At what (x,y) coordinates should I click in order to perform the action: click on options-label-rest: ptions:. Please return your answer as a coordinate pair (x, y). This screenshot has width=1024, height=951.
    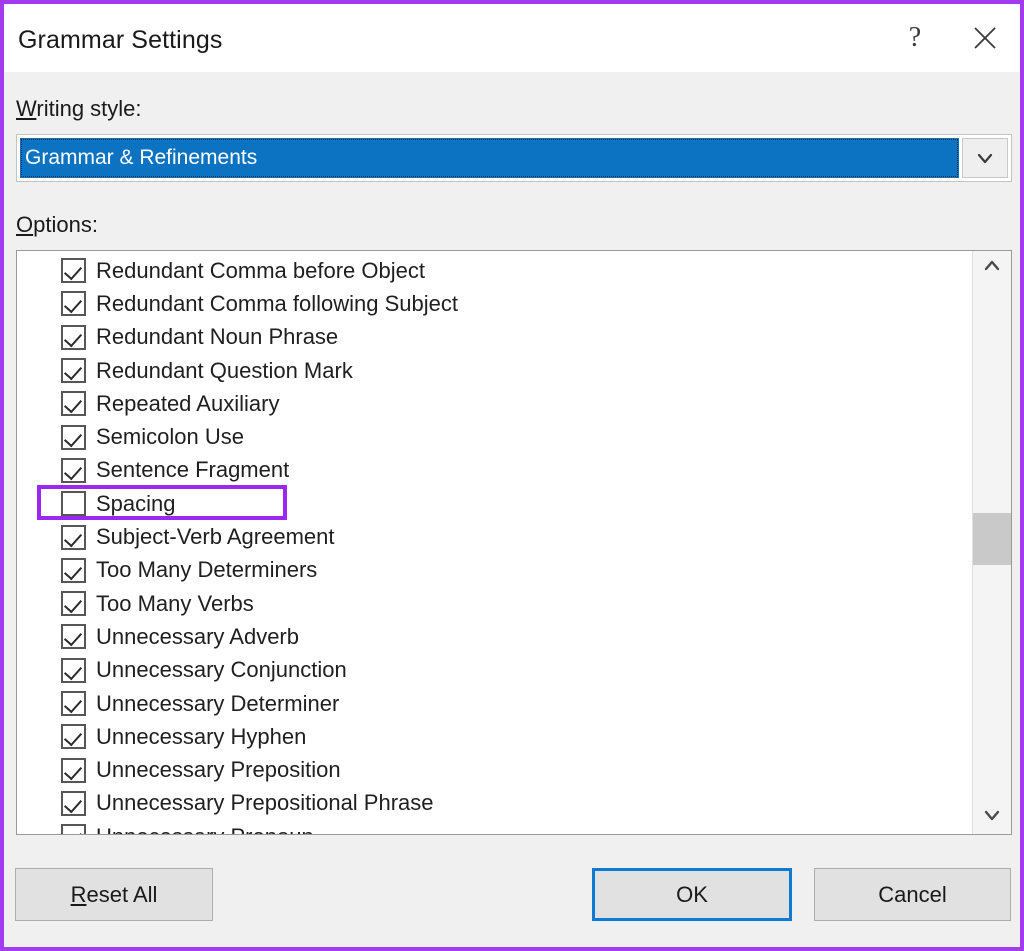
    Looking at the image, I should click on (65, 224).